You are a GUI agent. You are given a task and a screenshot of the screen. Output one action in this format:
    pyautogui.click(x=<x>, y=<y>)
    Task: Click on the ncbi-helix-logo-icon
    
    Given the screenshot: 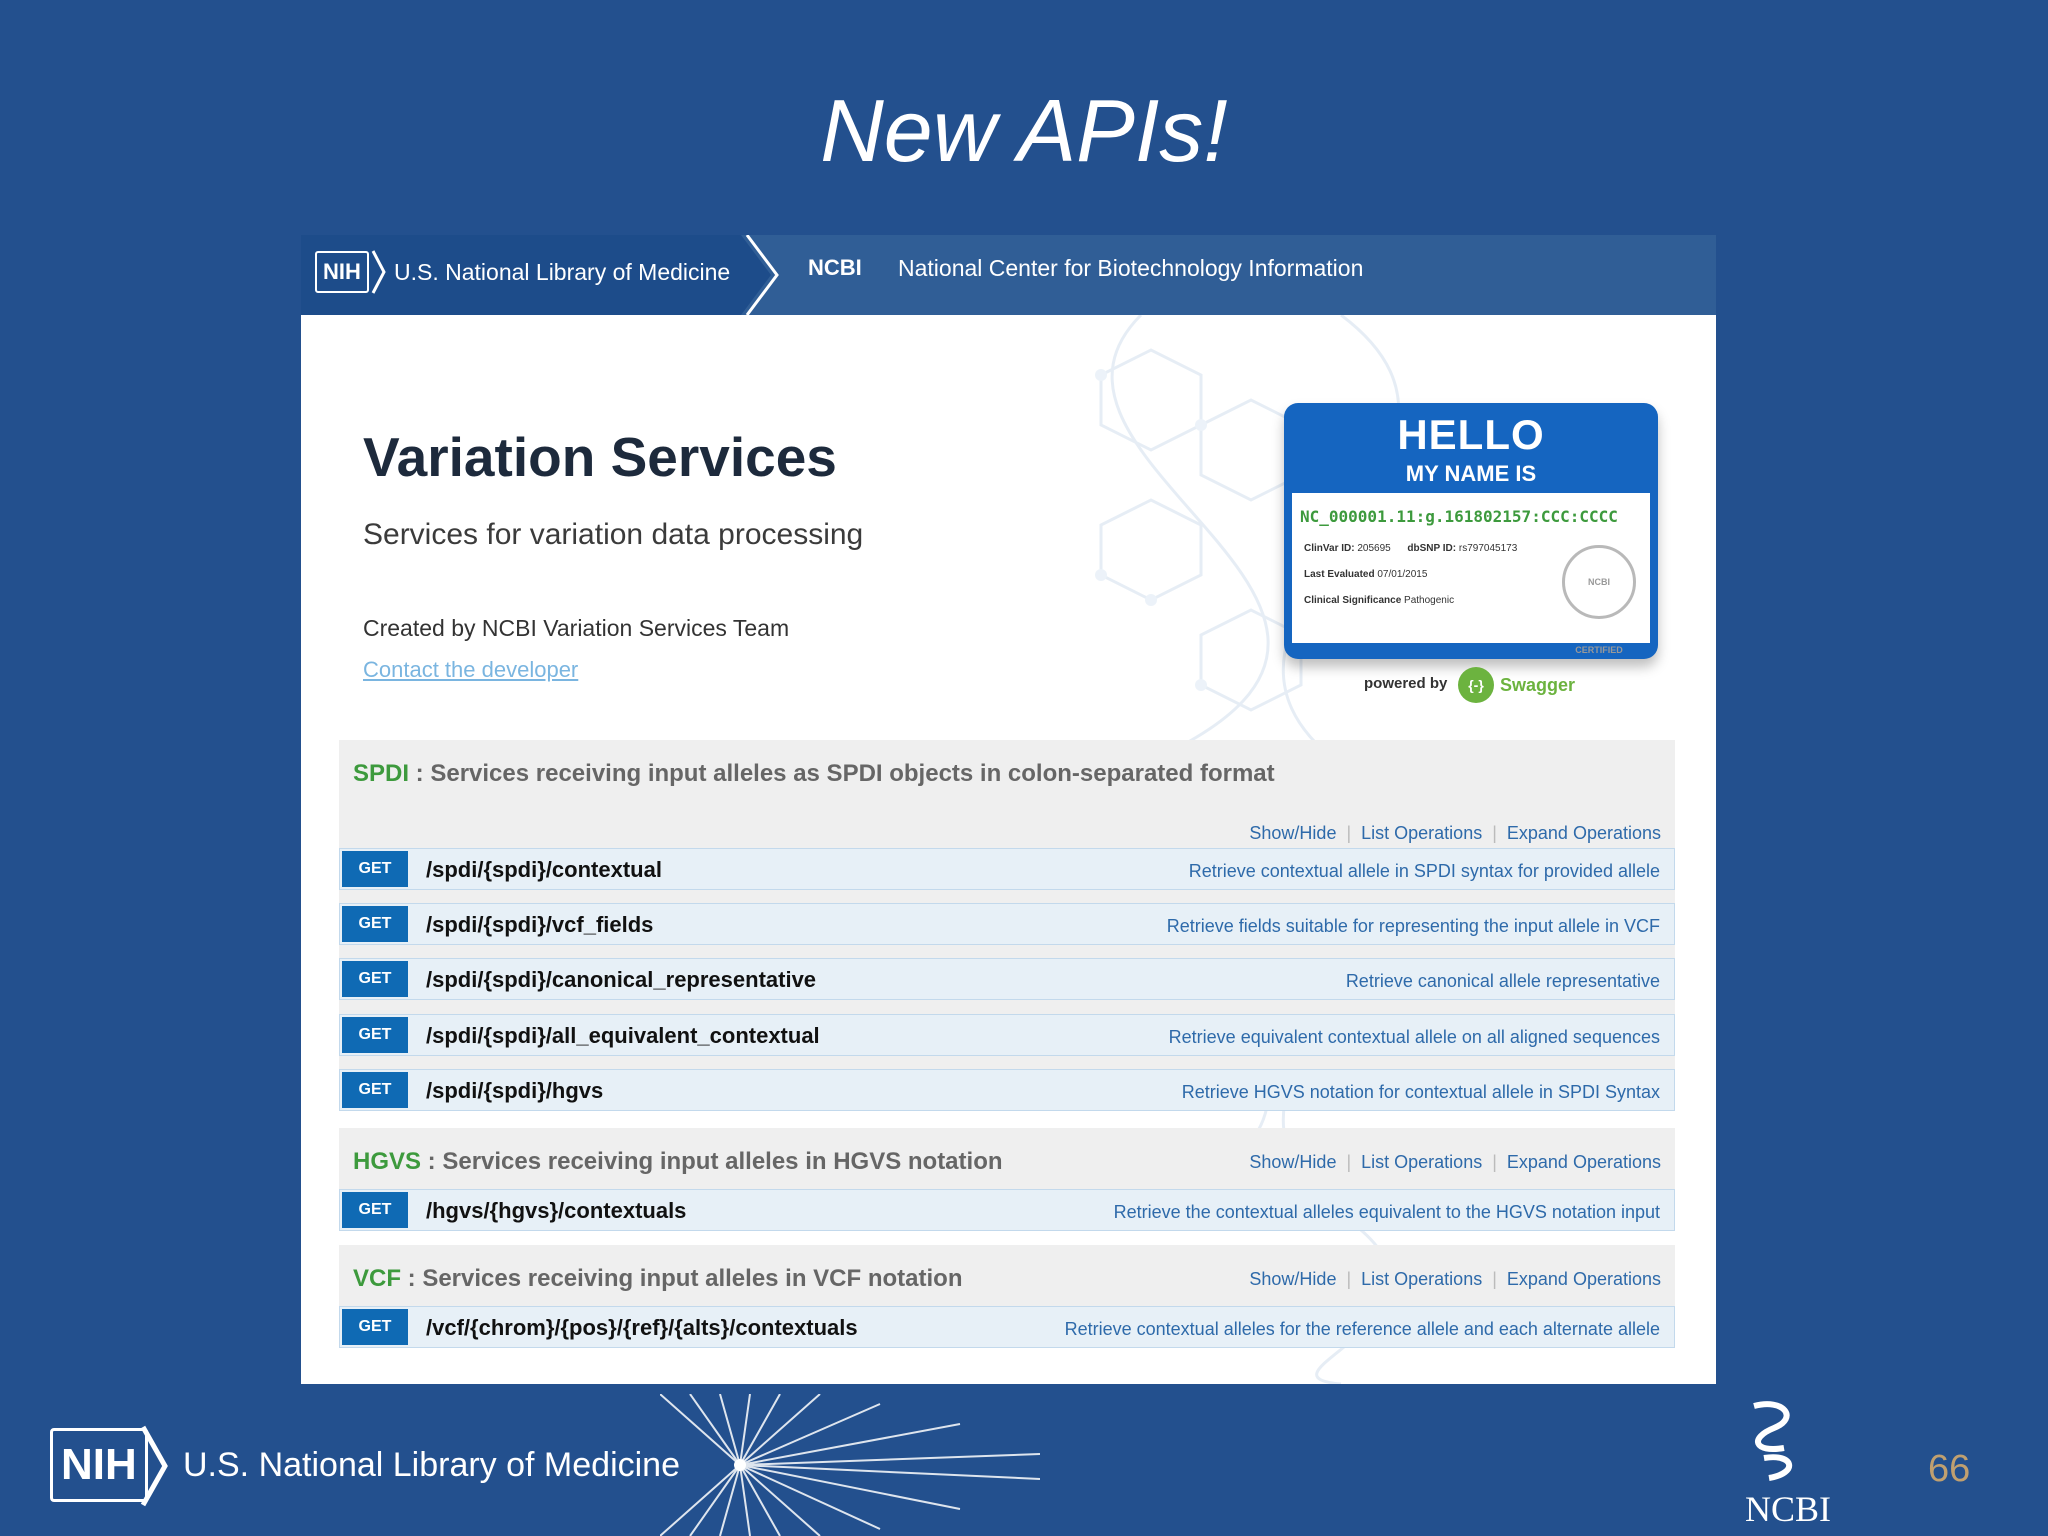 What is the action you would take?
    pyautogui.click(x=1772, y=1441)
    